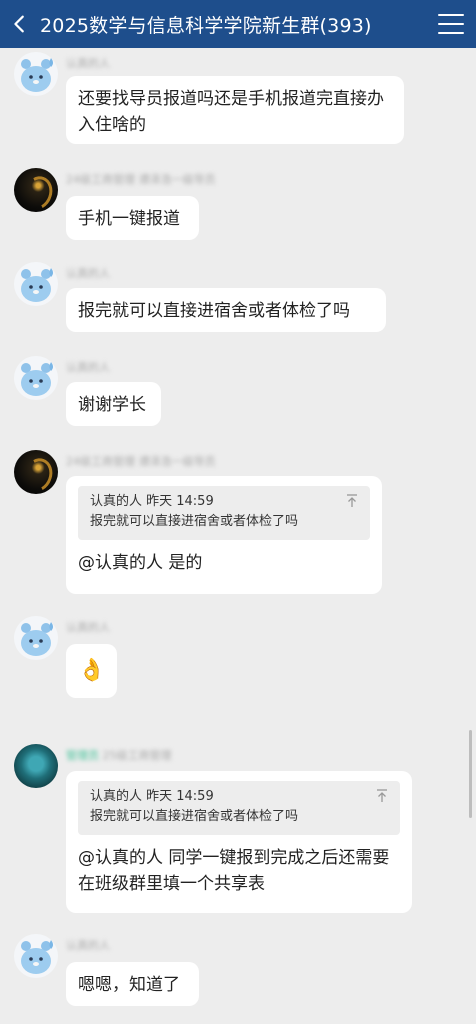 This screenshot has width=476, height=1024. I want to click on message-bubble: 嗯嗯，知道了, so click(132, 984).